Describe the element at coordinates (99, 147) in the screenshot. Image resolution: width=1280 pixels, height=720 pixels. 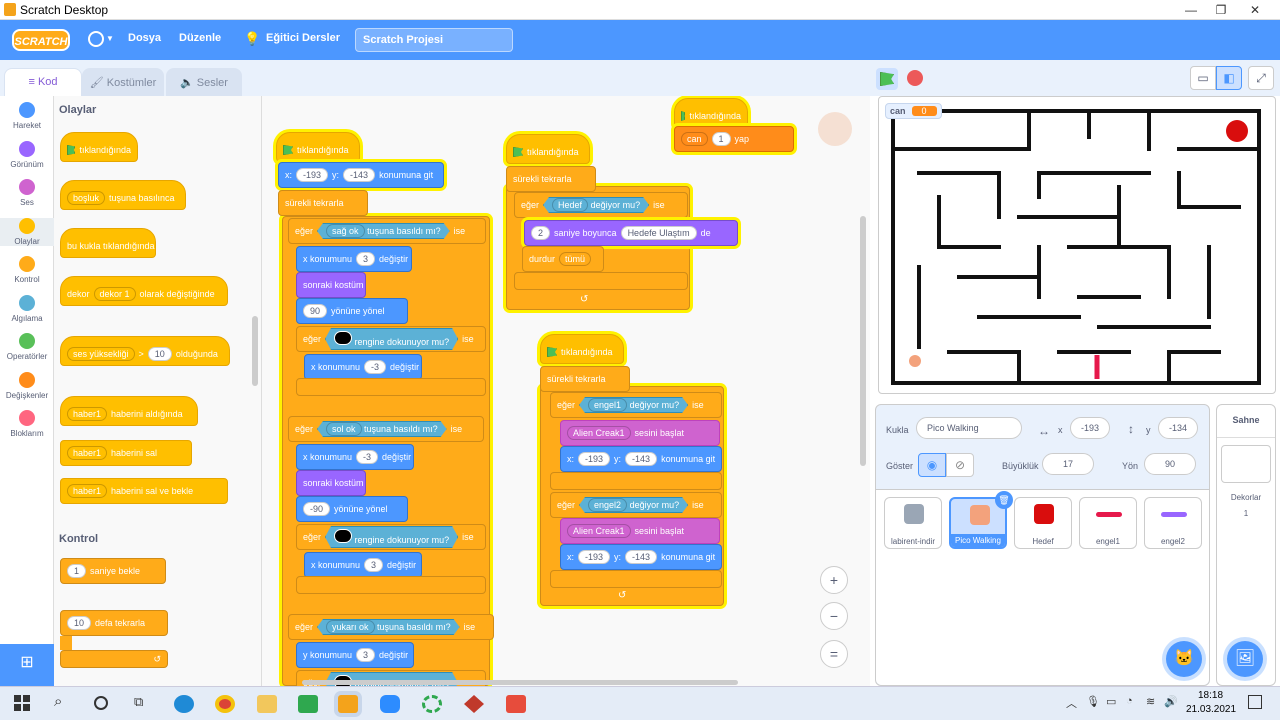
I see `palette-when-flag-block: tıklandığında` at that location.